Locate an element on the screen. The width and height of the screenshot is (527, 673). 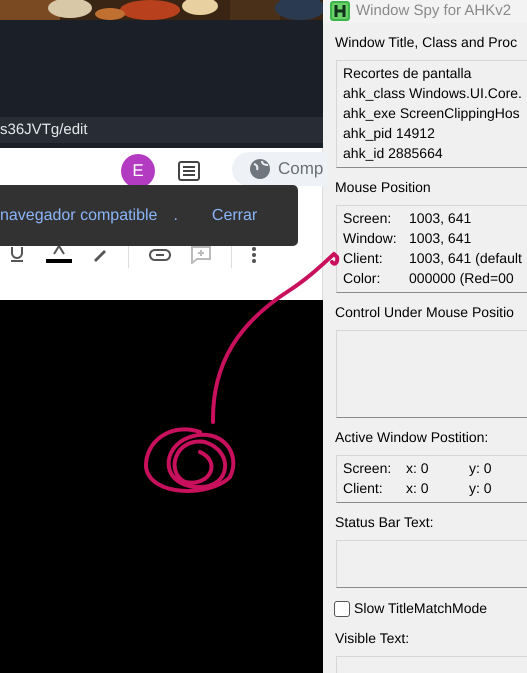
more-icon is located at coordinates (254, 255).